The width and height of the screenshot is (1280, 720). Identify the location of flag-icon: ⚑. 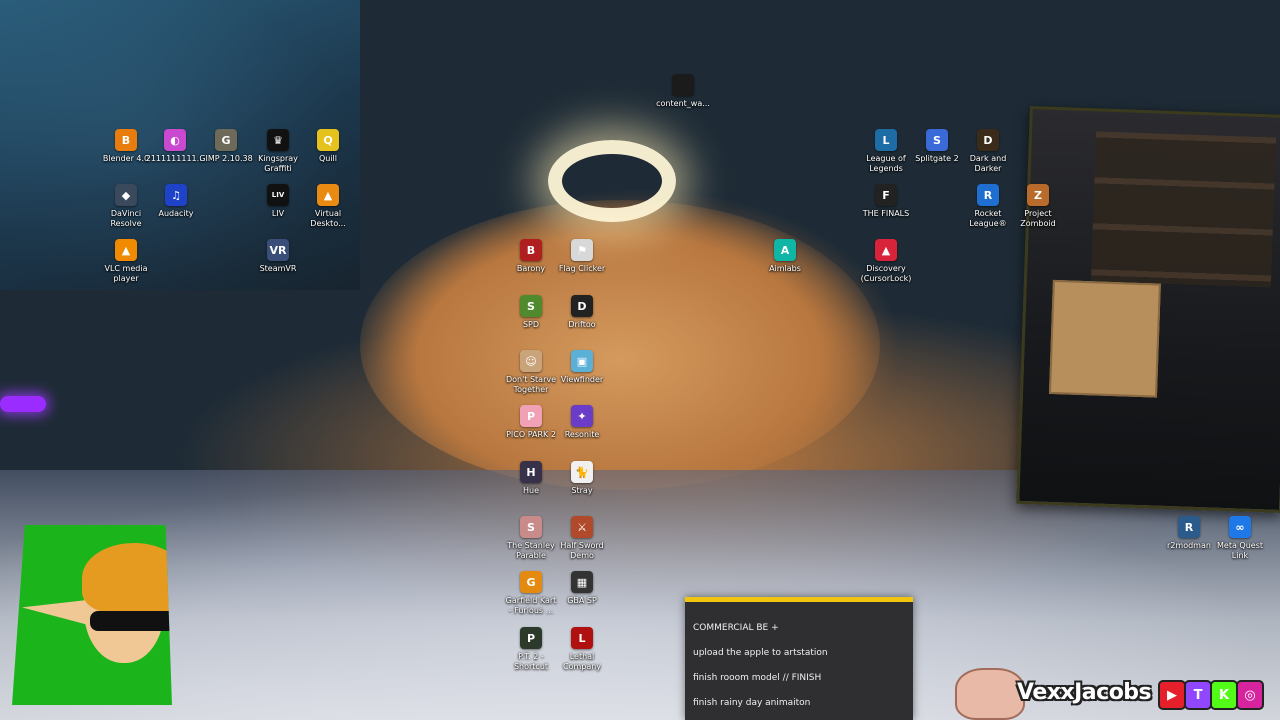
(582, 250).